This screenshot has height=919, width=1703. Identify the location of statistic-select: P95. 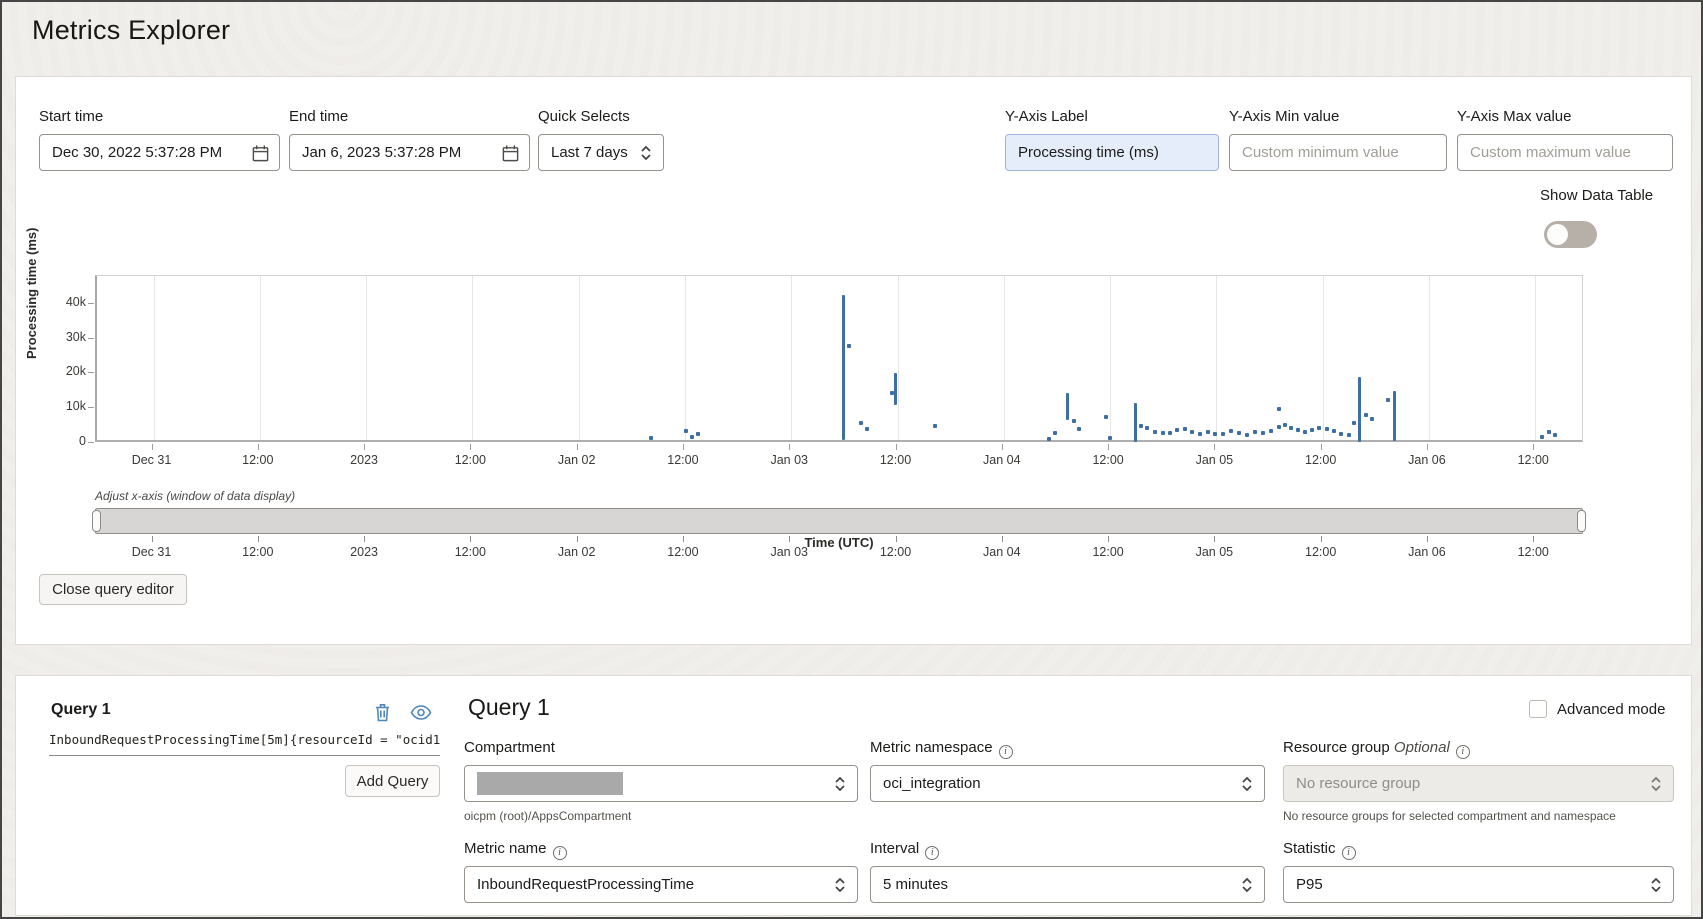
(1478, 884).